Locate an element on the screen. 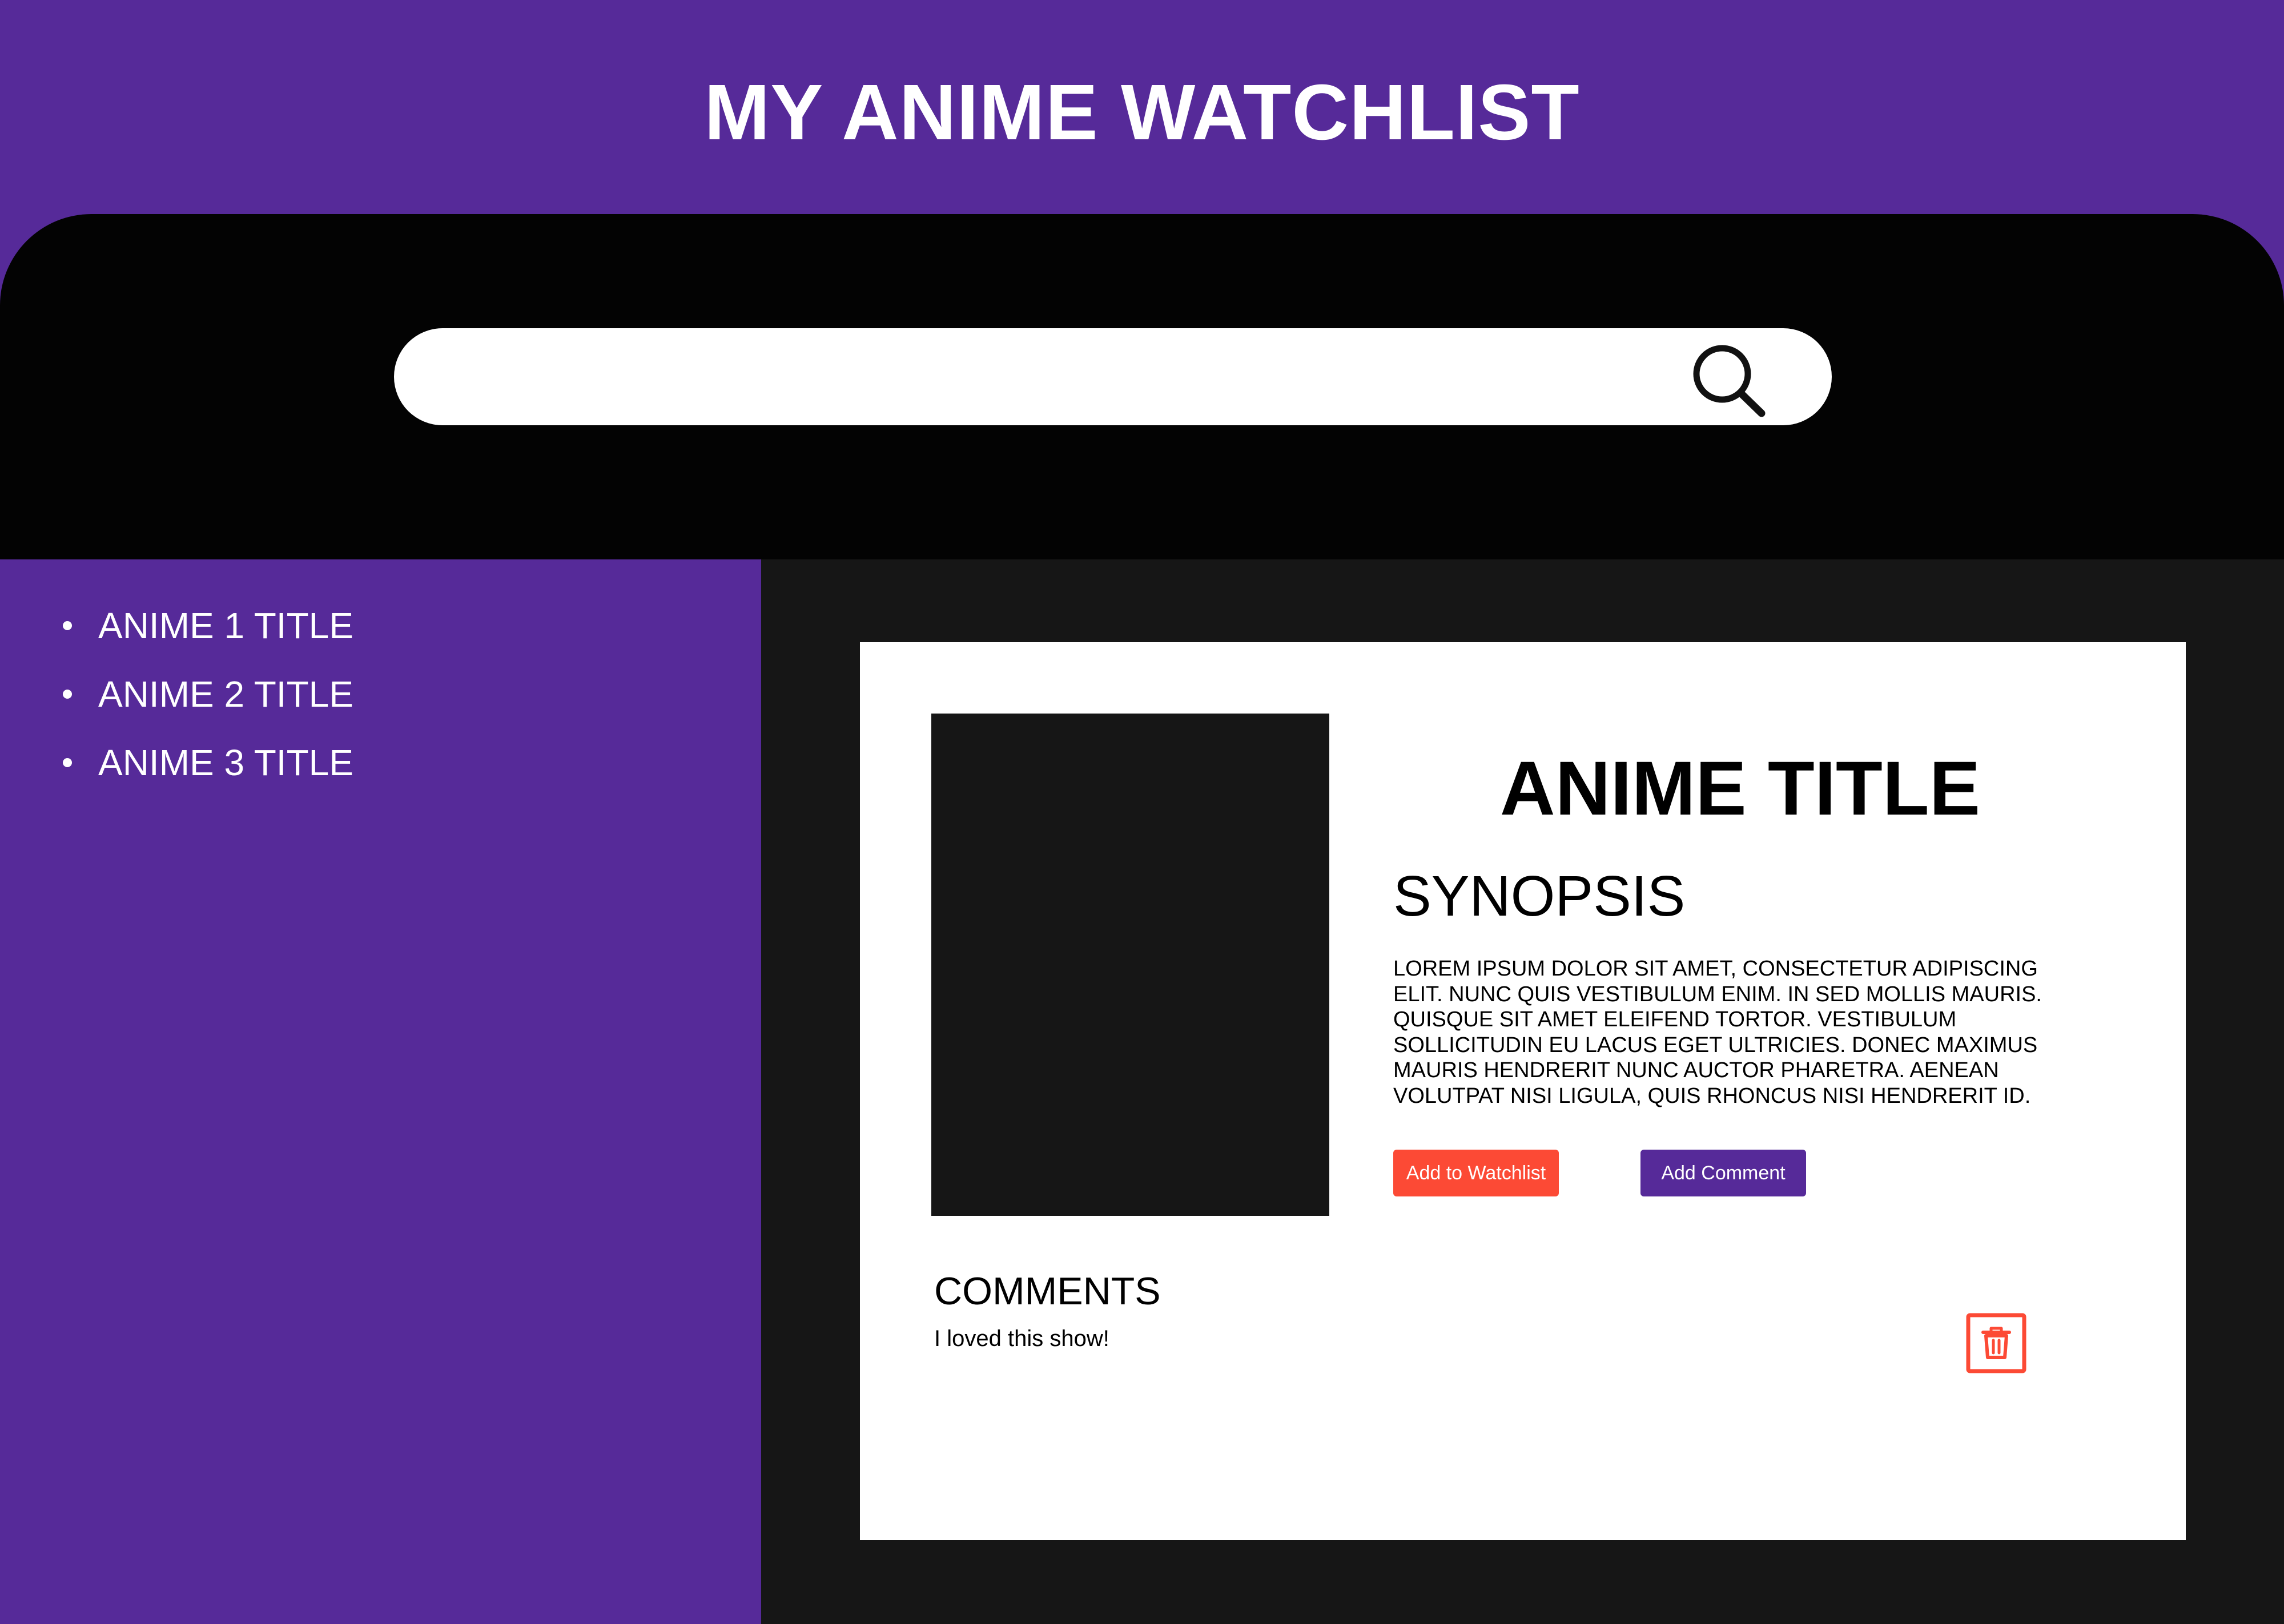 The image size is (2284, 1624). search-bar is located at coordinates (1113, 376).